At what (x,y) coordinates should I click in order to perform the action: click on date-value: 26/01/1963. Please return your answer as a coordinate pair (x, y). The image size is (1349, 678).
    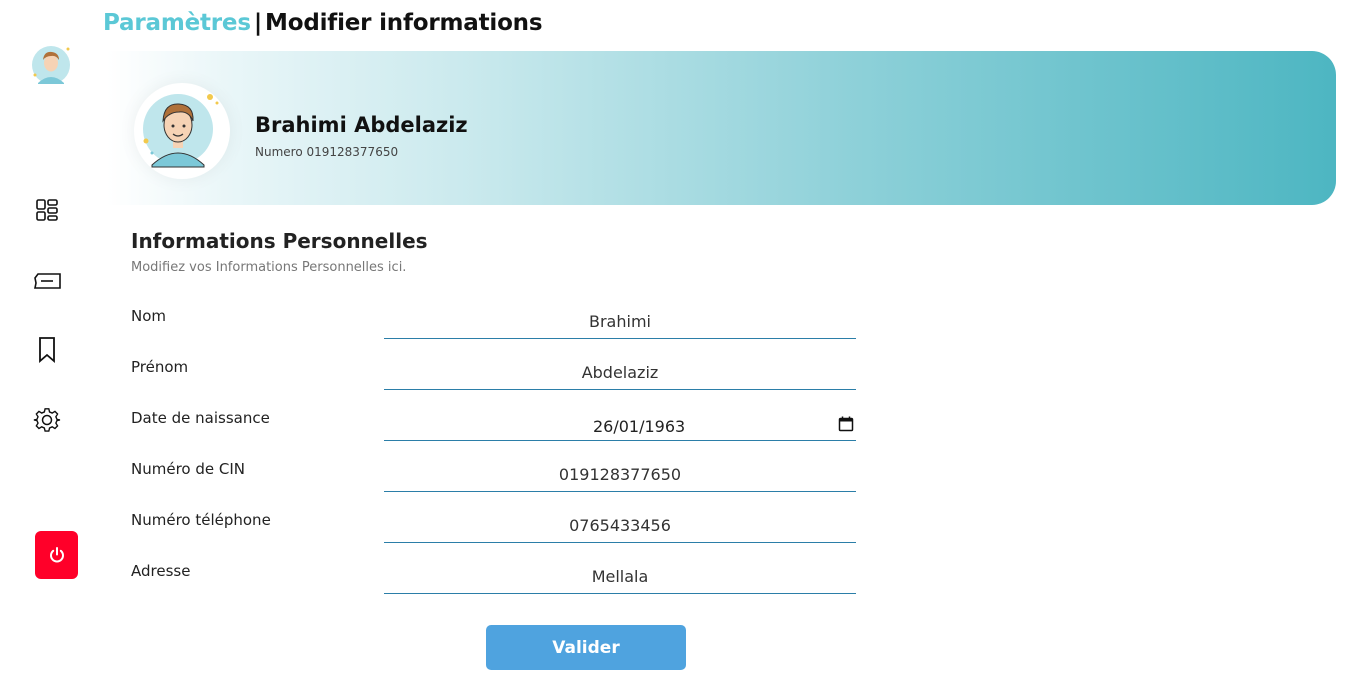
    Looking at the image, I should click on (639, 426).